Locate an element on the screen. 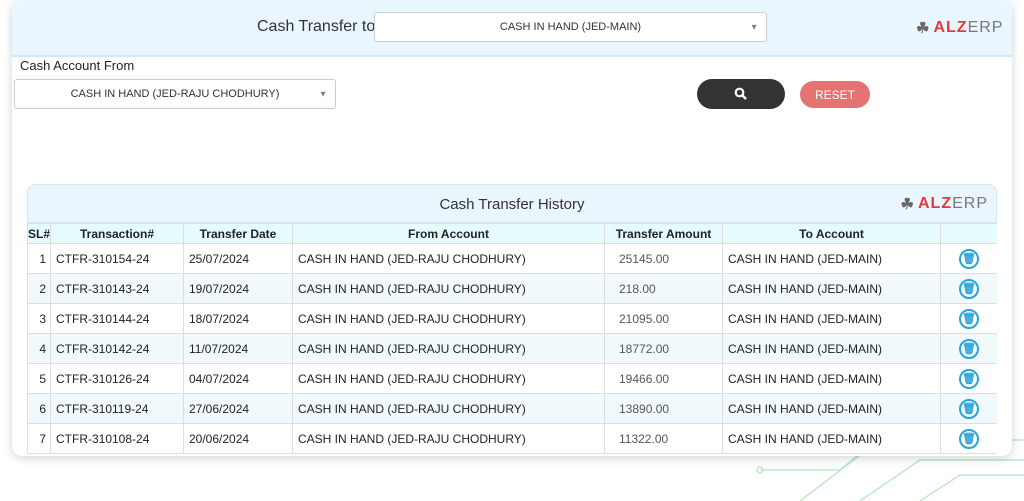  cell-txn: CTFR-310144-24 is located at coordinates (117, 318).